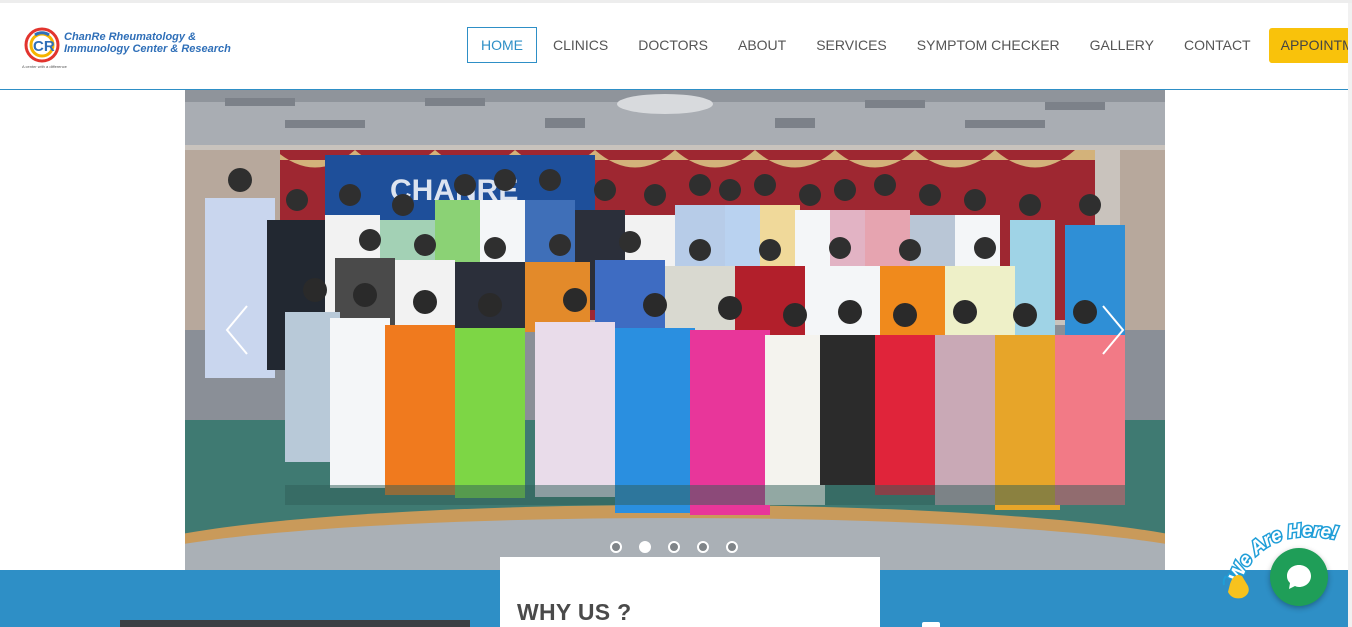  What do you see at coordinates (1217, 45) in the screenshot?
I see `nav-contact: CONTACT` at bounding box center [1217, 45].